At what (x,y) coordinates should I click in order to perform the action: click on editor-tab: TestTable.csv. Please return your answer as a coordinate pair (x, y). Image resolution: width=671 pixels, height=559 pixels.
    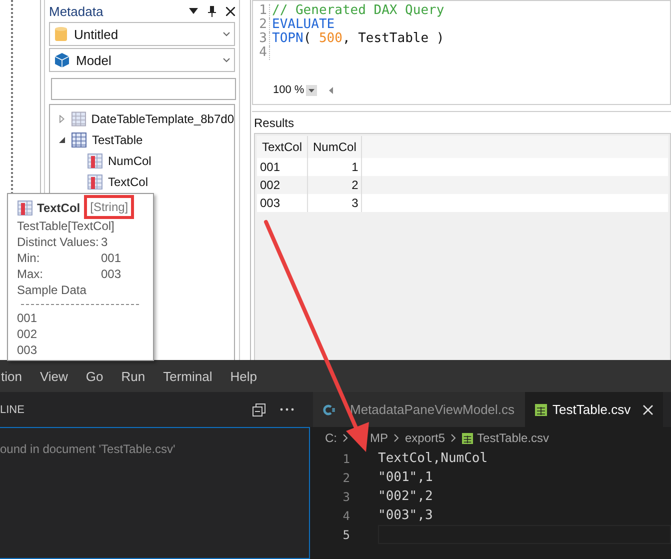
    Looking at the image, I should click on (593, 409).